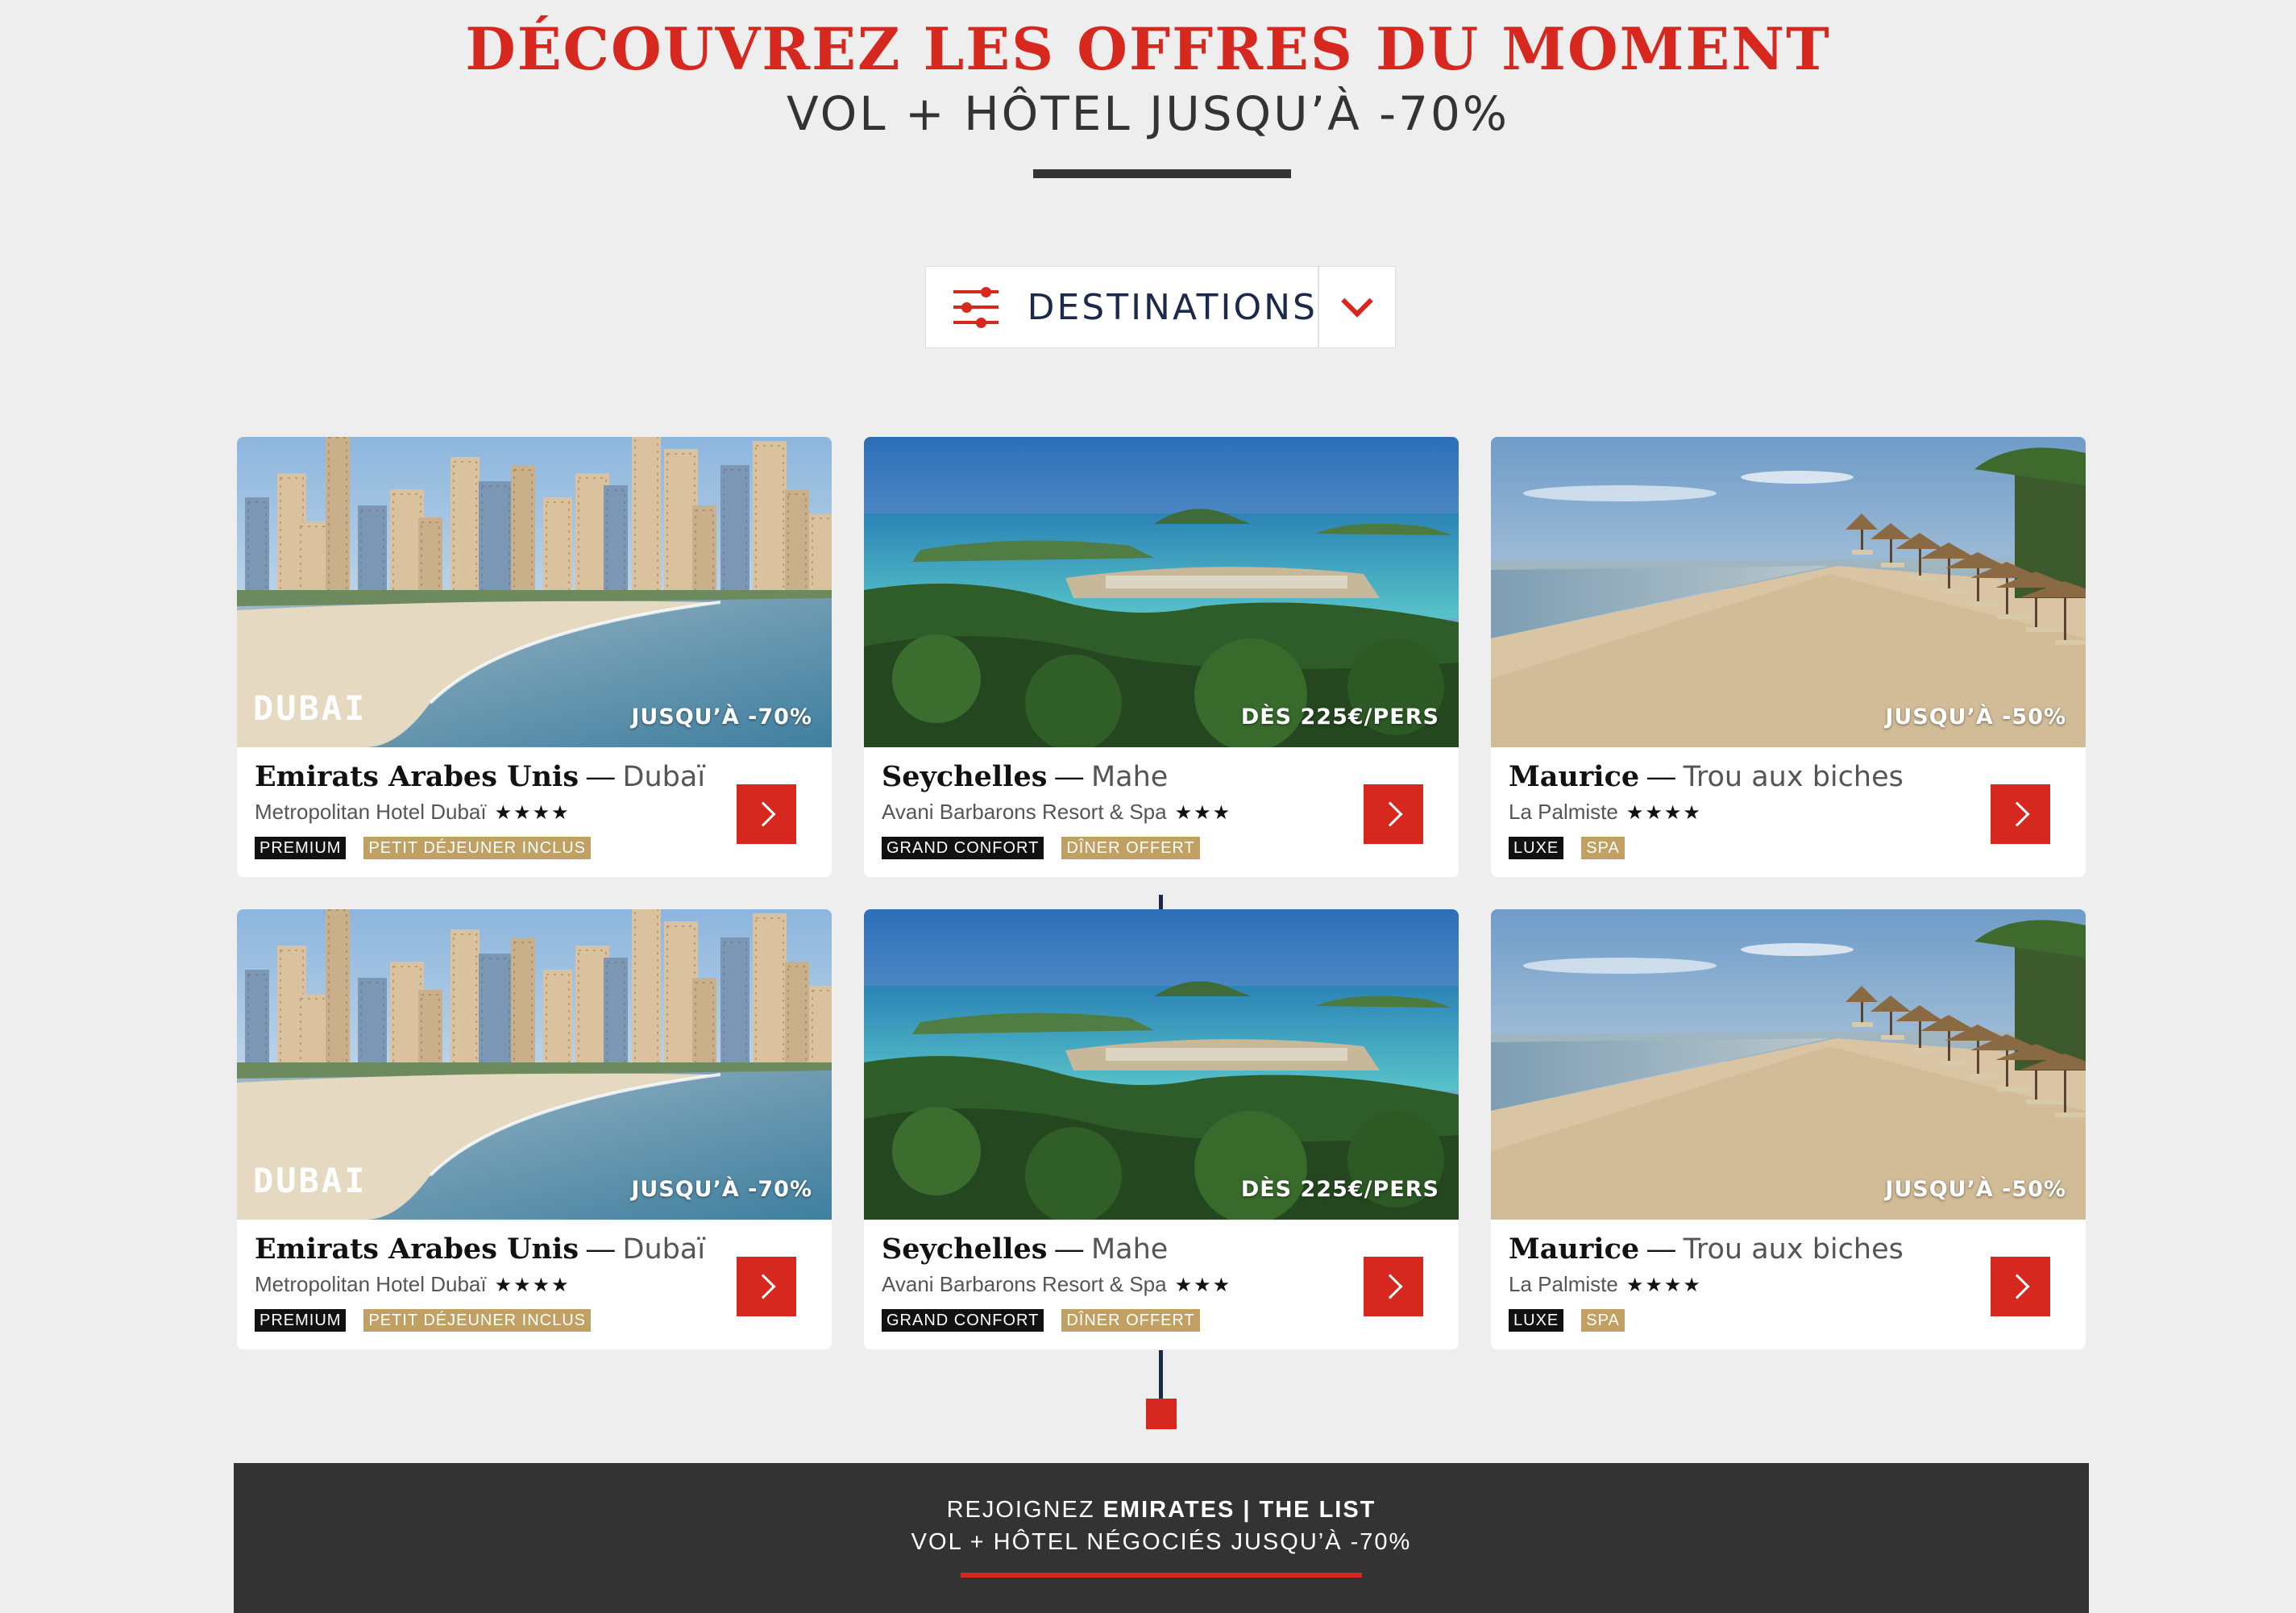 Image resolution: width=2296 pixels, height=1613 pixels. Describe the element at coordinates (1161, 1542) in the screenshot. I see `newsletter-subtitle: VOL + HÔTEL NÉGOCIÉS JUSQU’À -70%` at that location.